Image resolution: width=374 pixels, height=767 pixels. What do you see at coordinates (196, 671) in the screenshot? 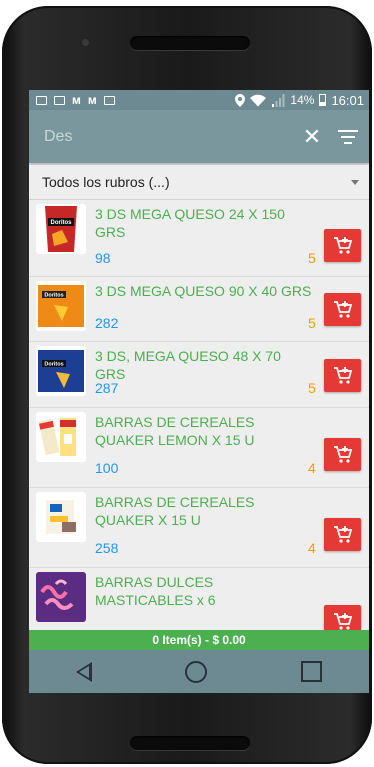
I see `home-icon` at bounding box center [196, 671].